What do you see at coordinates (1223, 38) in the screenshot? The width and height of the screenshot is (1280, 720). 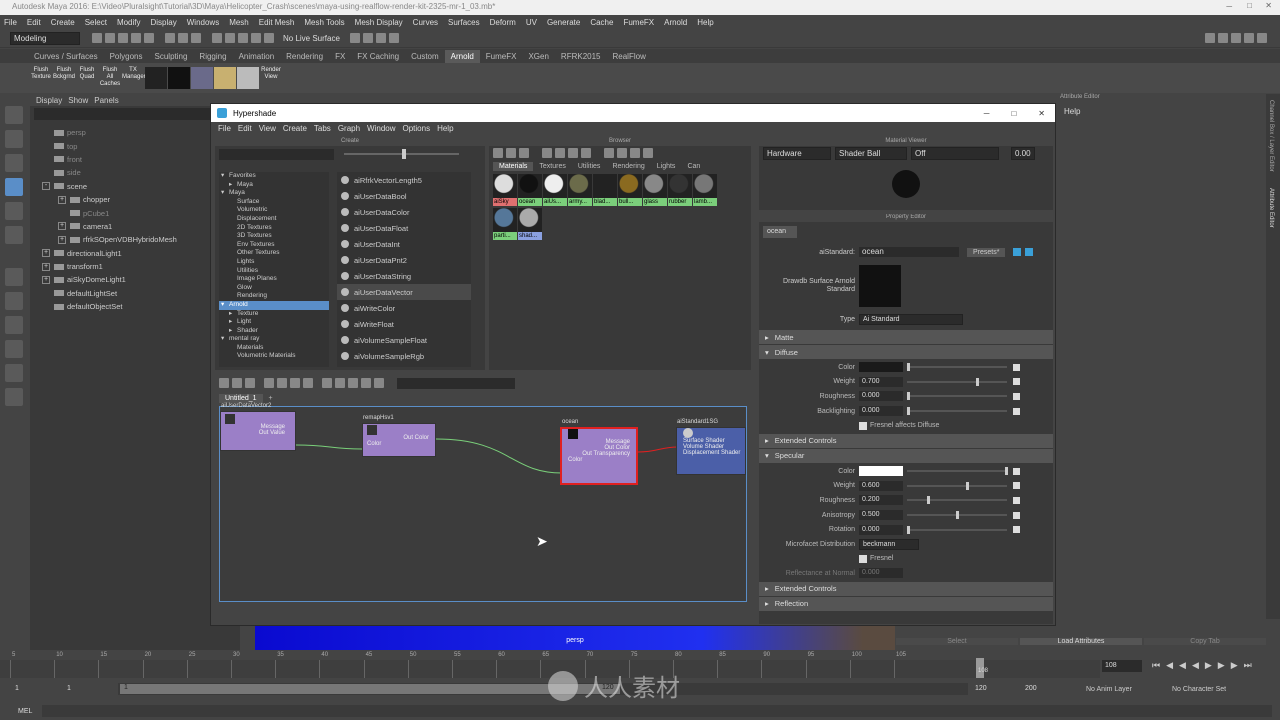 I see `layout-icon` at bounding box center [1223, 38].